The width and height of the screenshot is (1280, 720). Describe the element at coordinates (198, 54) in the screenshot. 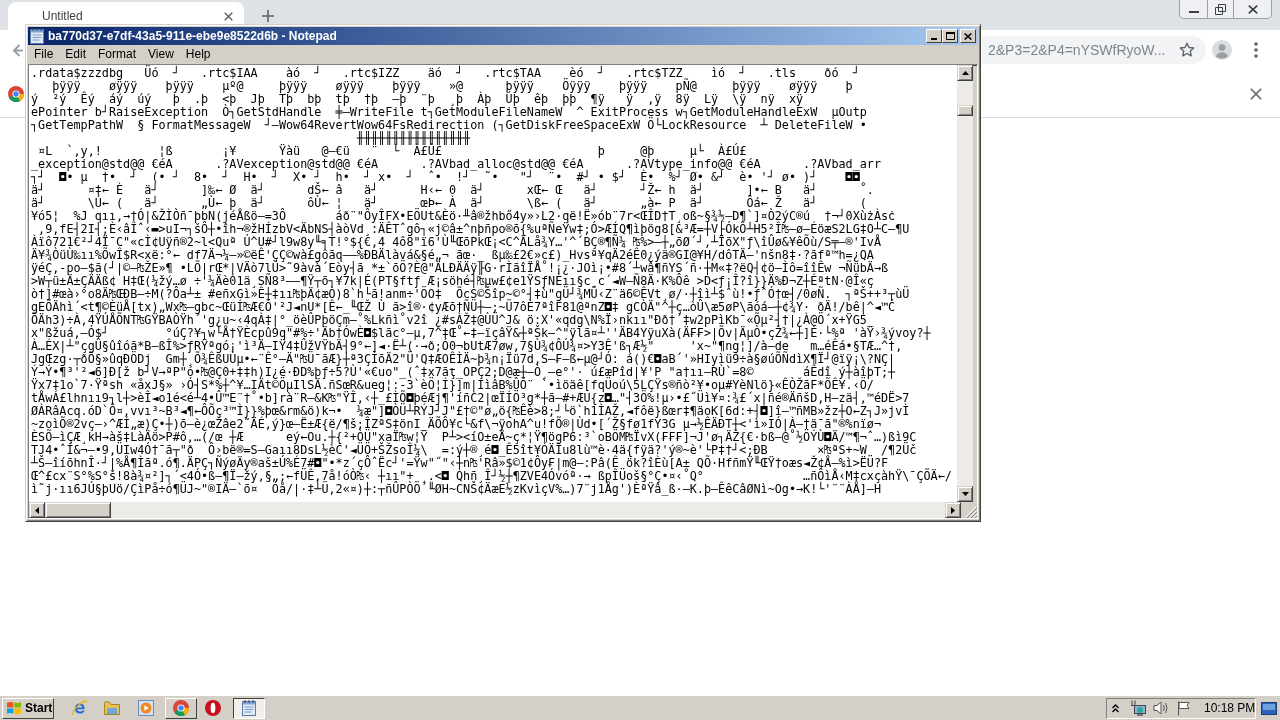

I see `menu-item: Help` at that location.